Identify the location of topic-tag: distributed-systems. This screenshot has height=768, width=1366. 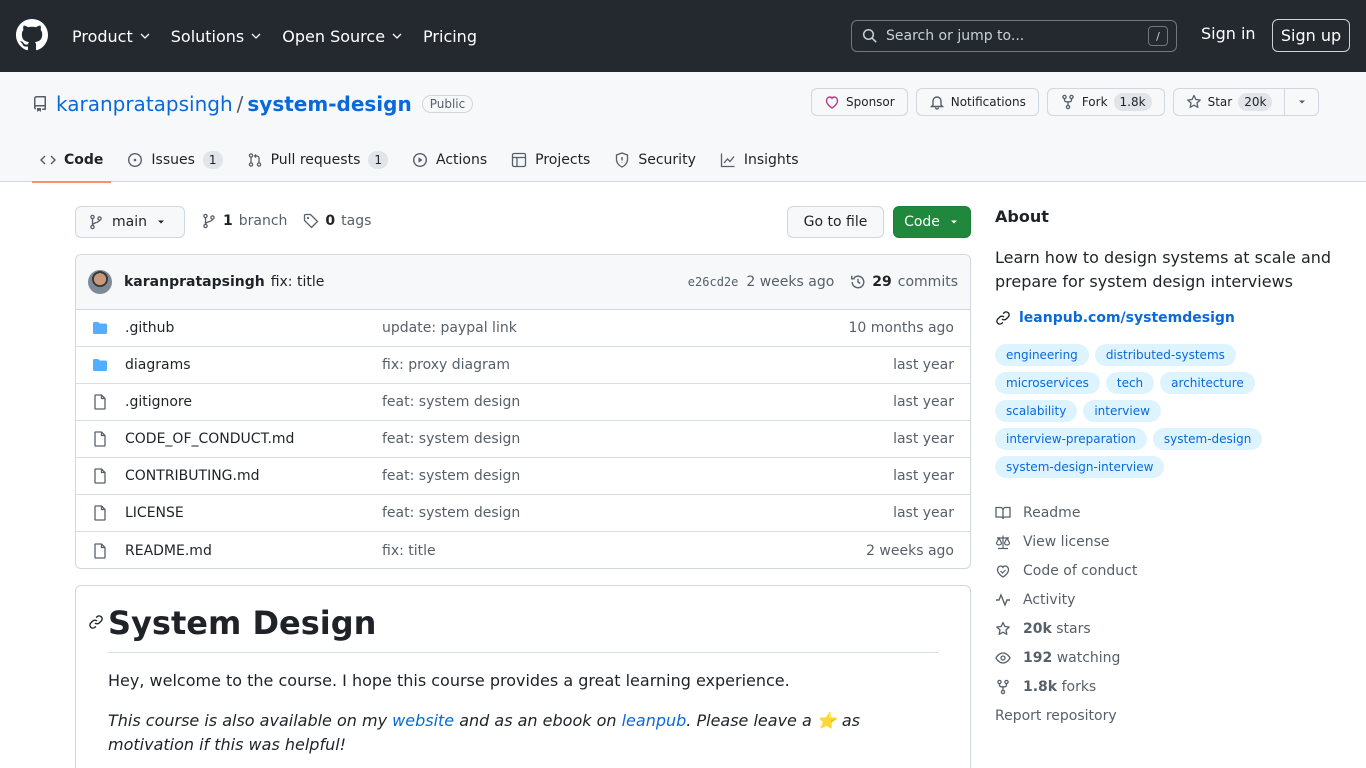
(1165, 355).